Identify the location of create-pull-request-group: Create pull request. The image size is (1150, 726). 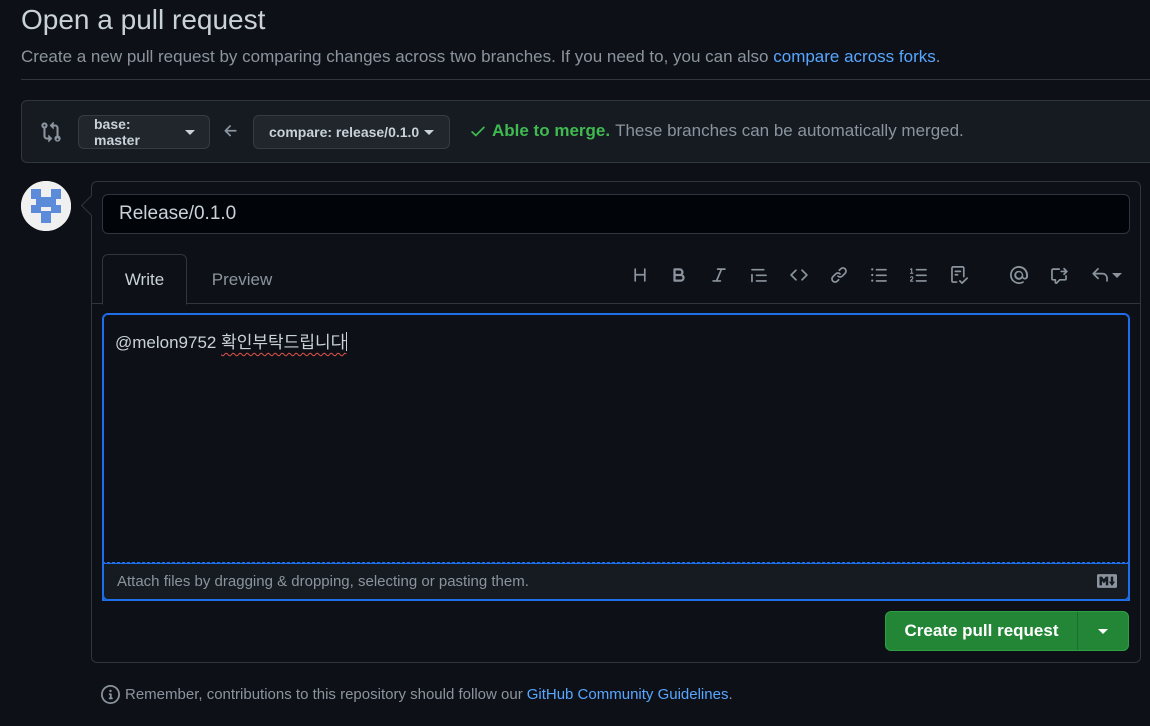
(1007, 631).